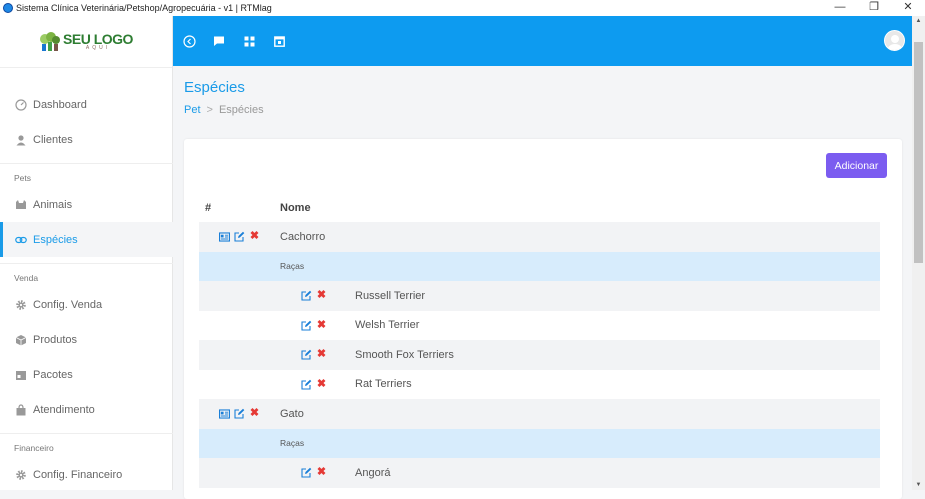 The height and width of the screenshot is (499, 925). I want to click on restore-button: ❐, so click(874, 8).